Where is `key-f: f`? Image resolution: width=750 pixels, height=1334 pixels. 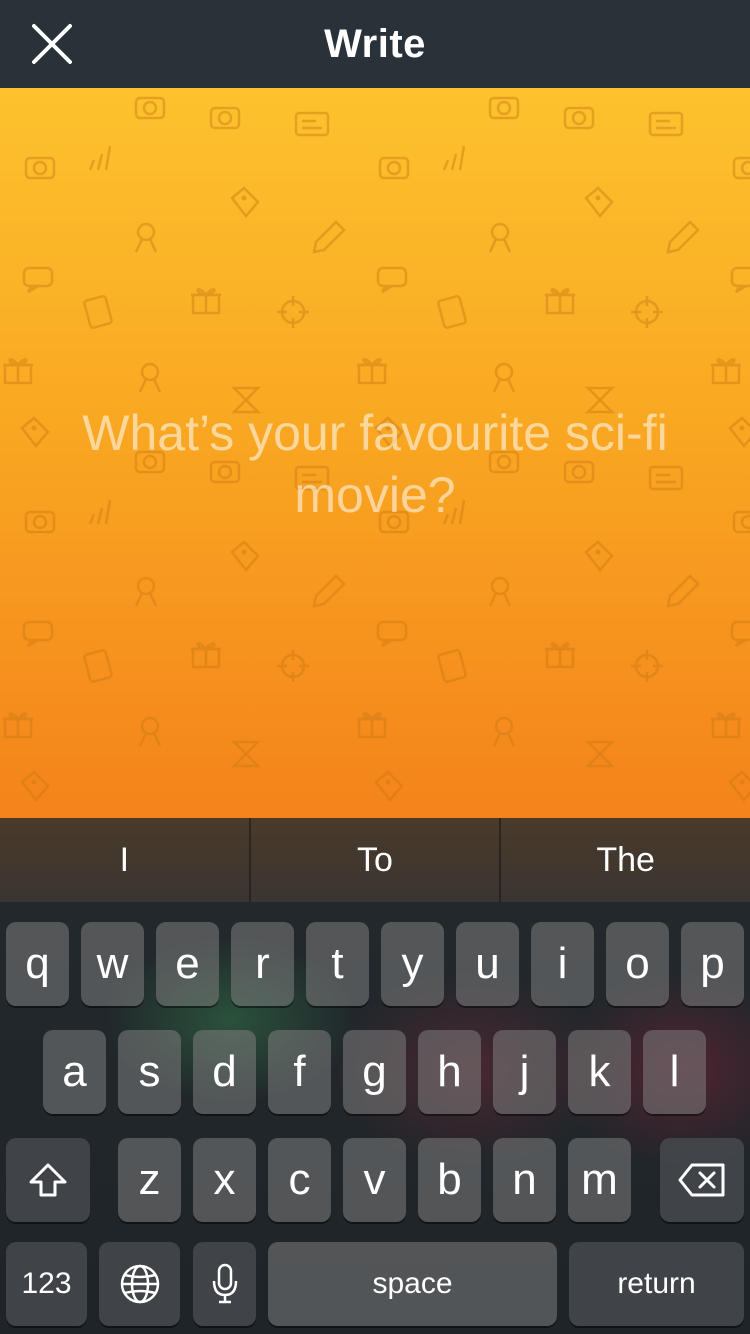
key-f: f is located at coordinates (299, 1072).